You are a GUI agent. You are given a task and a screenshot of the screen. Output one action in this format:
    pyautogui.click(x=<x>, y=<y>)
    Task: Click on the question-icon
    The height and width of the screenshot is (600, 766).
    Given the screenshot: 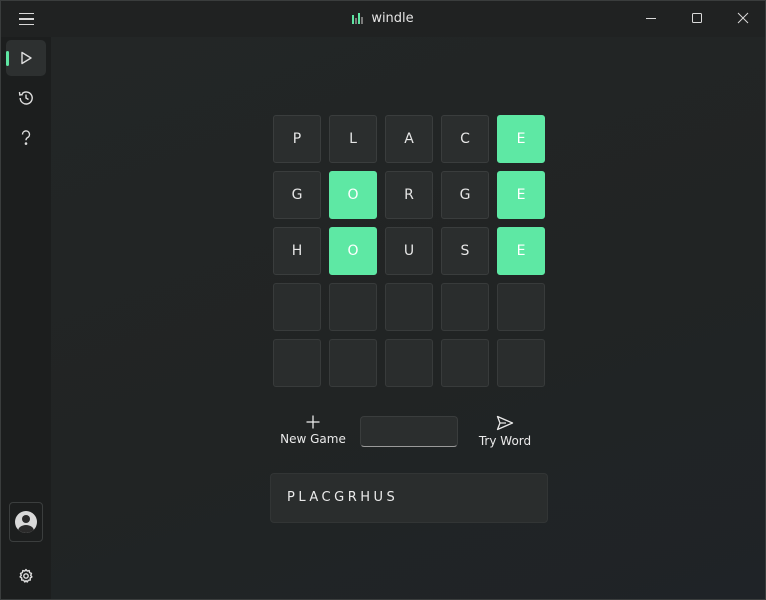 What is the action you would take?
    pyautogui.click(x=26, y=137)
    